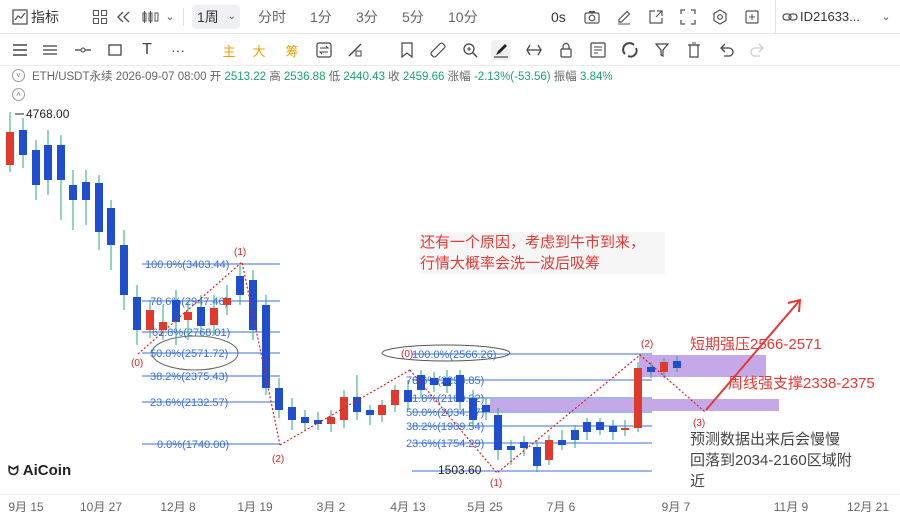 This screenshot has height=516, width=900. I want to click on resistance-label: 短期强压2566-2571, so click(756, 344).